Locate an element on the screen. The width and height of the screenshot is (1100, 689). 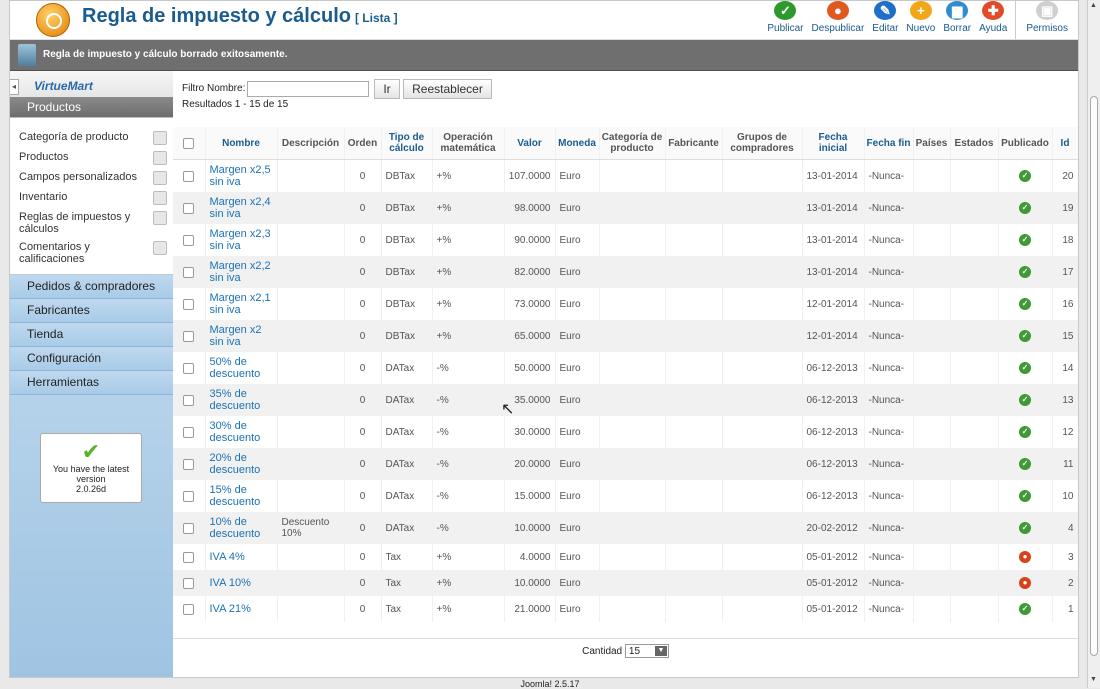
go-button: Ir is located at coordinates (387, 89).